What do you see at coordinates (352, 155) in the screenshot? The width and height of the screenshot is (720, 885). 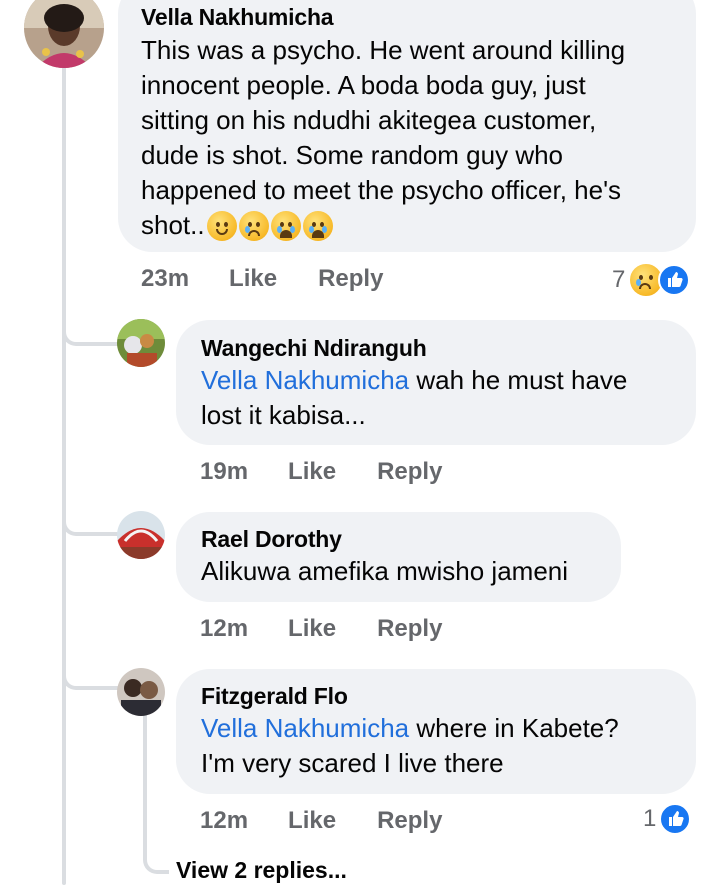 I see `comment-text-line: dude is shot. Some random guy who` at bounding box center [352, 155].